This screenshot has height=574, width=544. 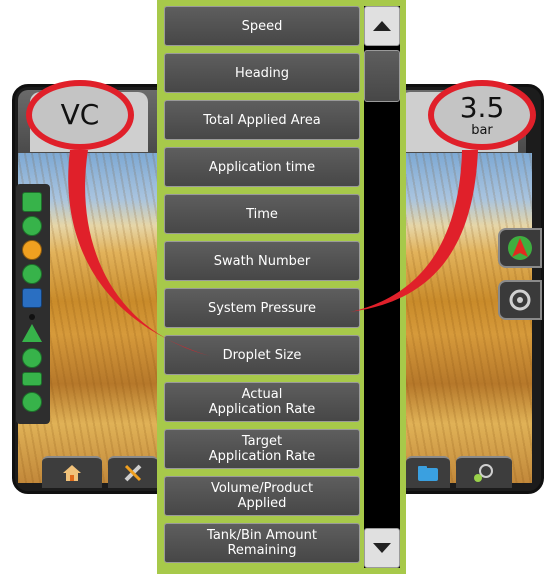 I want to click on scroll-down-button, so click(x=382, y=548).